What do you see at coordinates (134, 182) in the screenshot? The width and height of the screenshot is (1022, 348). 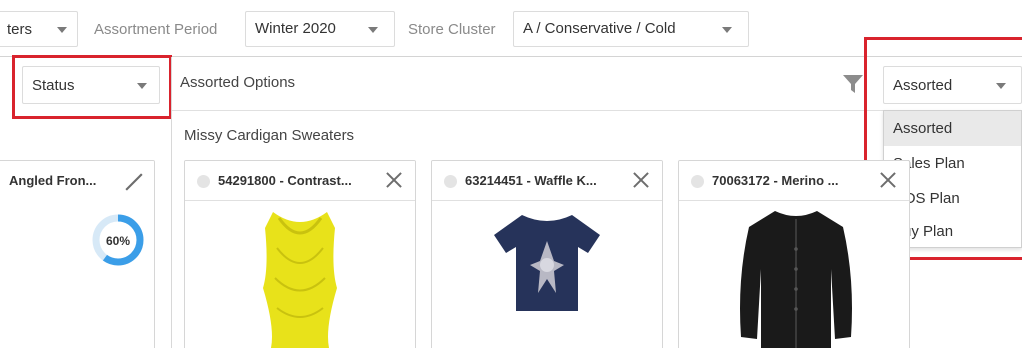 I see `add-icon` at bounding box center [134, 182].